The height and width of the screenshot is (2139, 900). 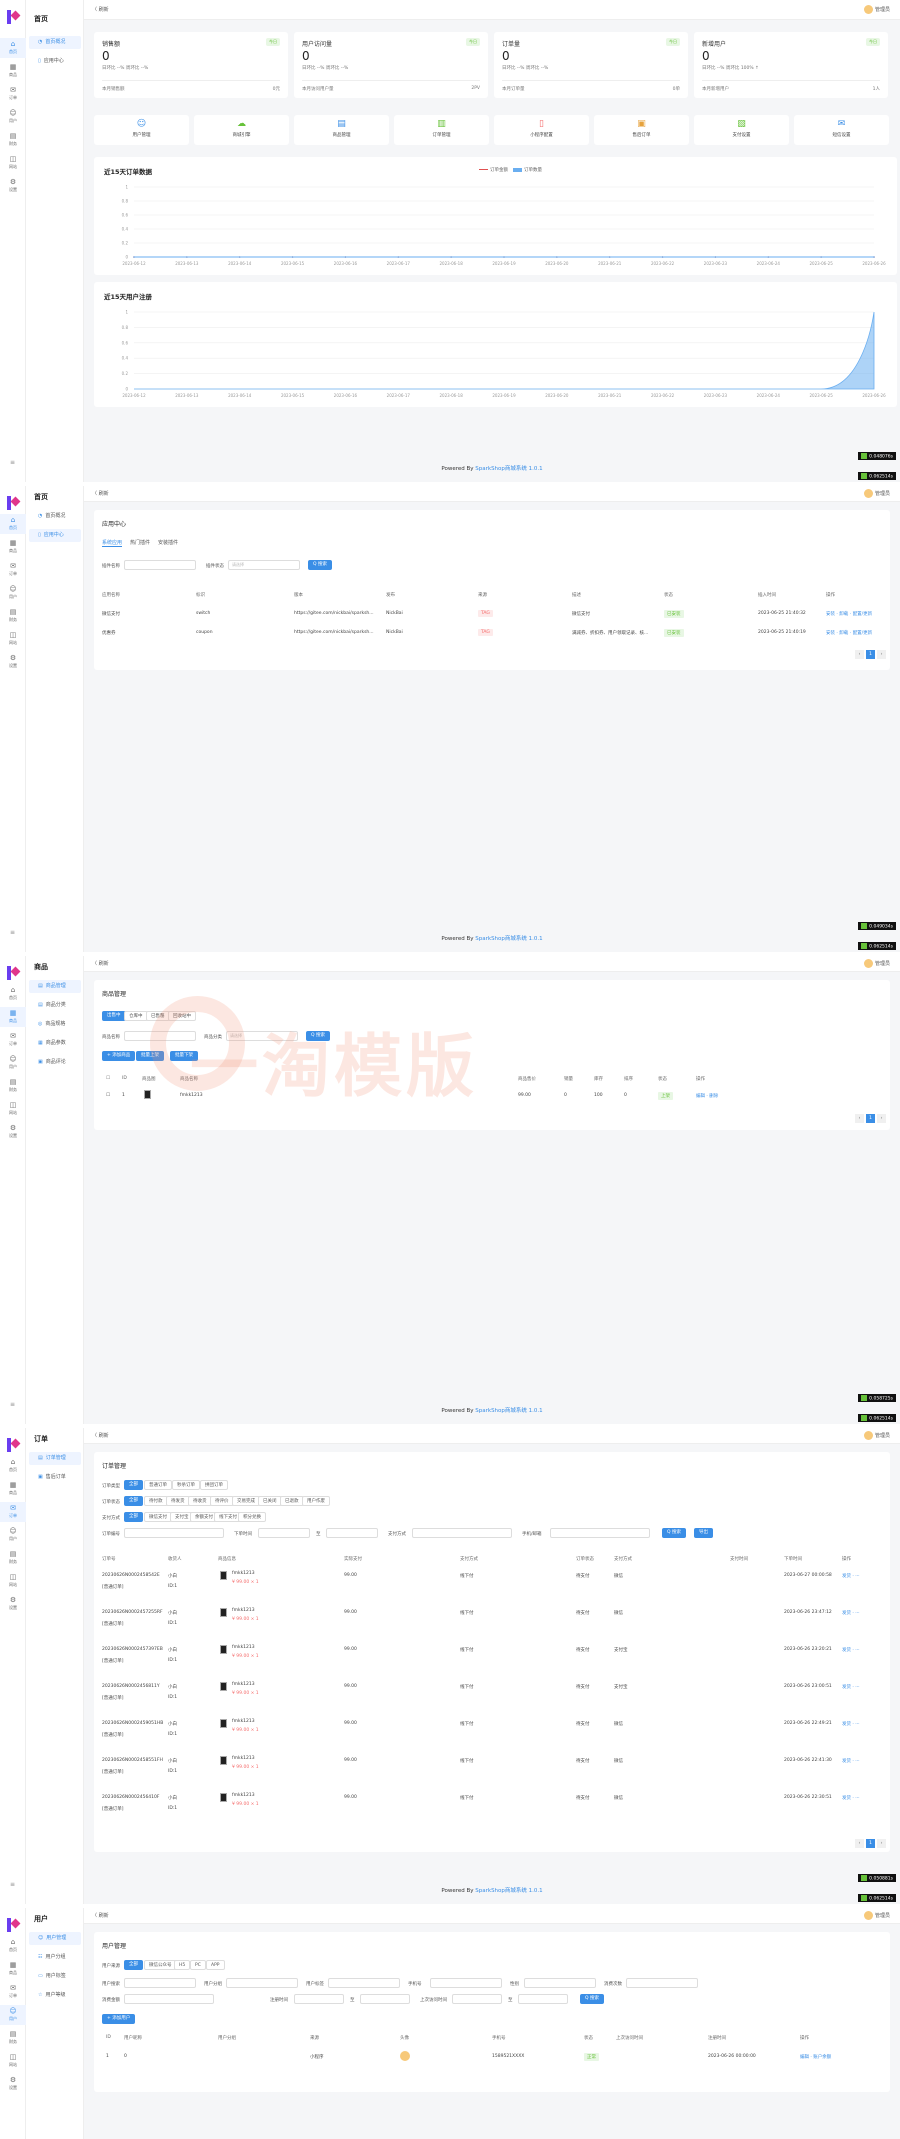 I want to click on date-start-input, so click(x=284, y=1533).